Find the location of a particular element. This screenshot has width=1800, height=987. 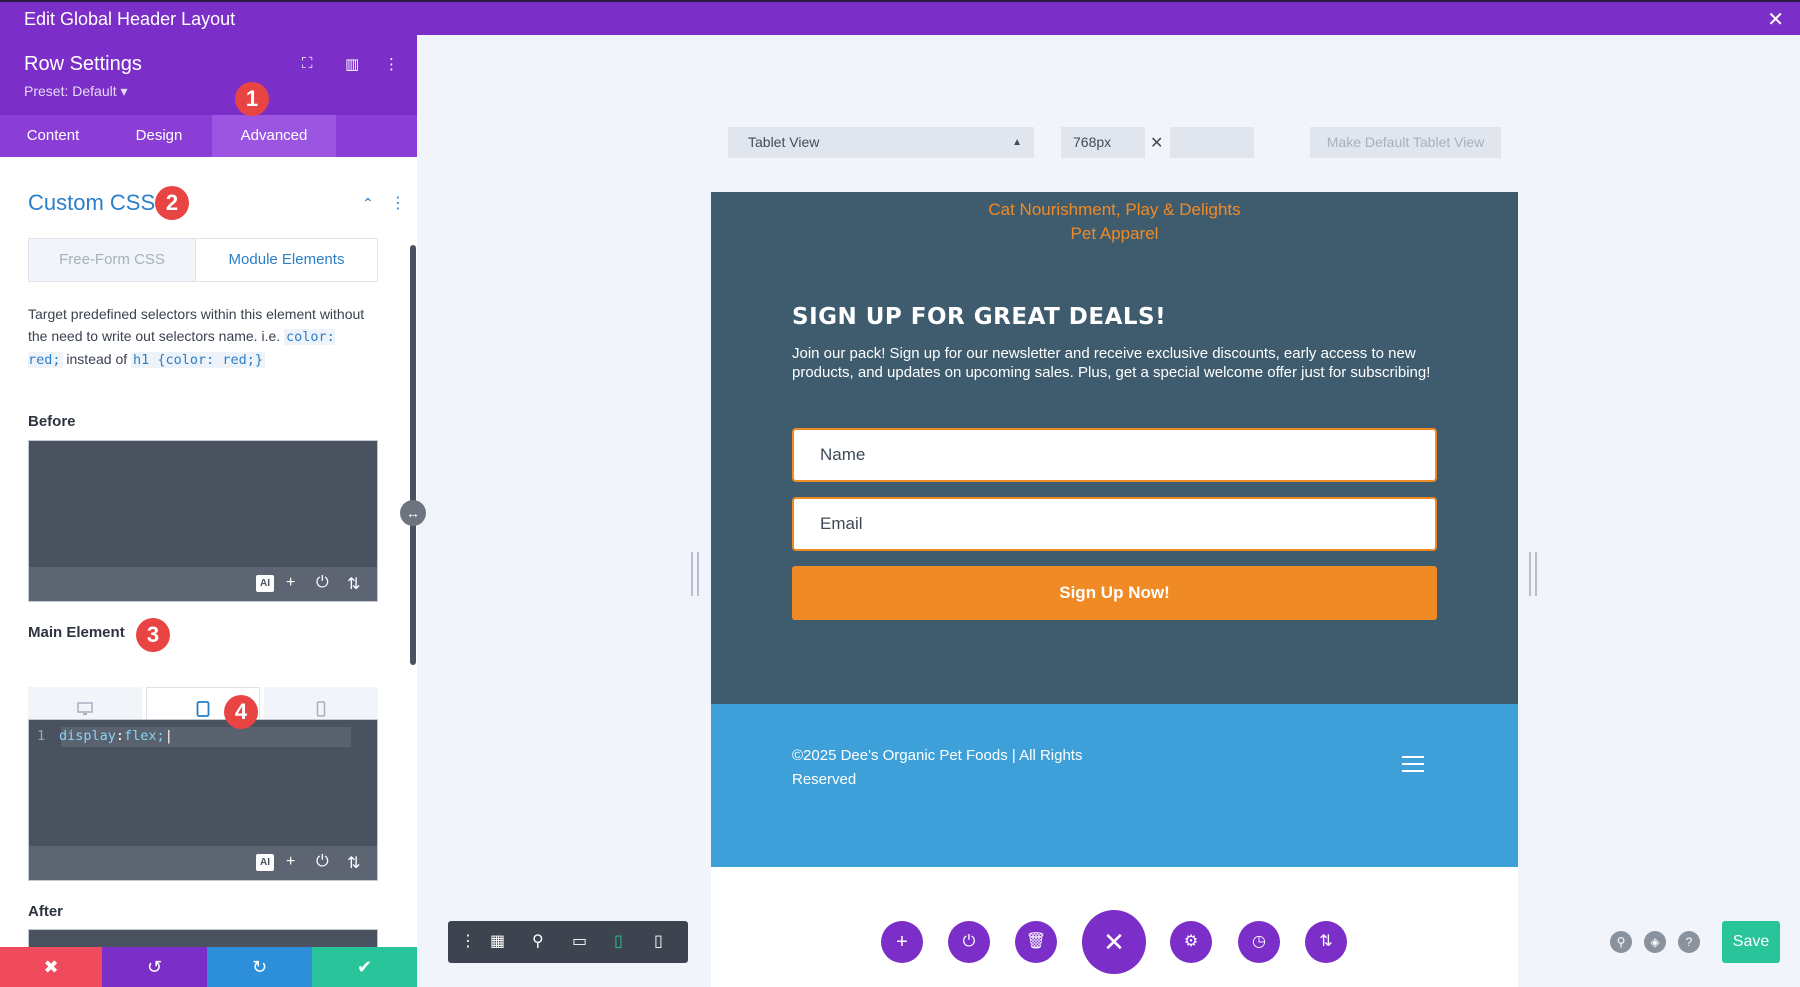

redo-button: ↻ is located at coordinates (259, 967).